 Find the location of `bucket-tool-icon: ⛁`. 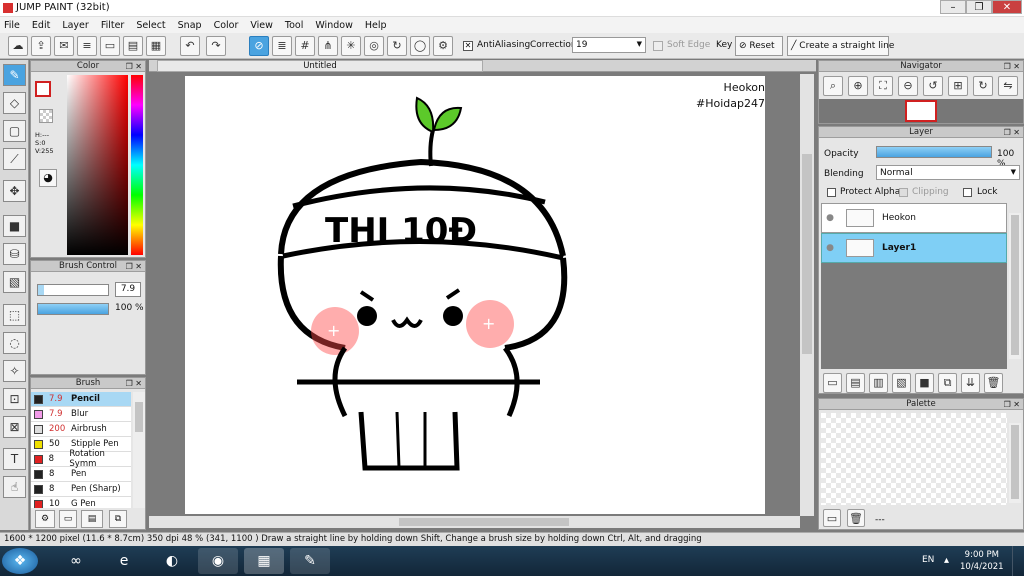

bucket-tool-icon: ⛁ is located at coordinates (14, 254).